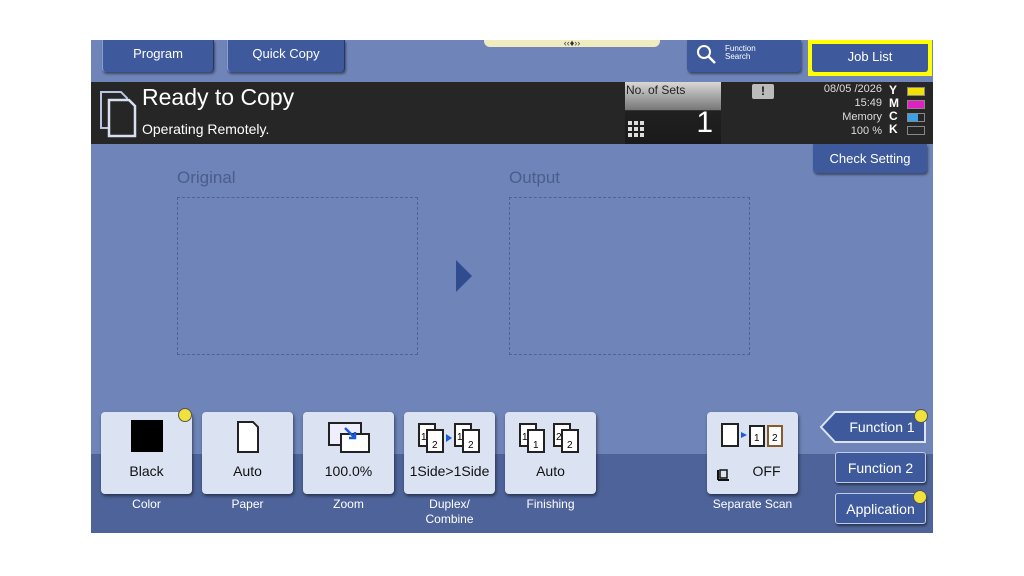 This screenshot has height=576, width=1024. I want to click on number-of-sets: No. of Sets 1, so click(673, 113).